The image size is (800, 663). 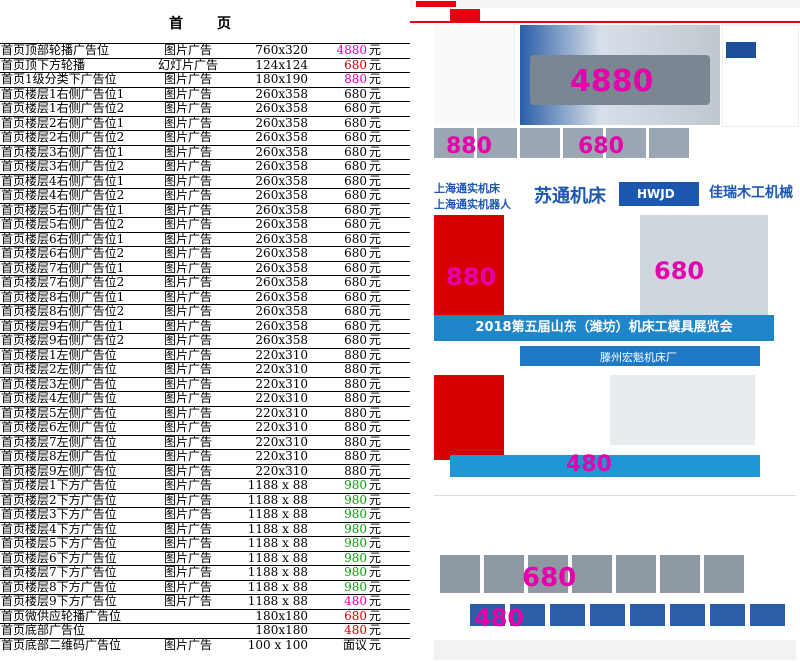 I want to click on ad-position-name: 首页楼层7左侧广告位, so click(x=71, y=442).